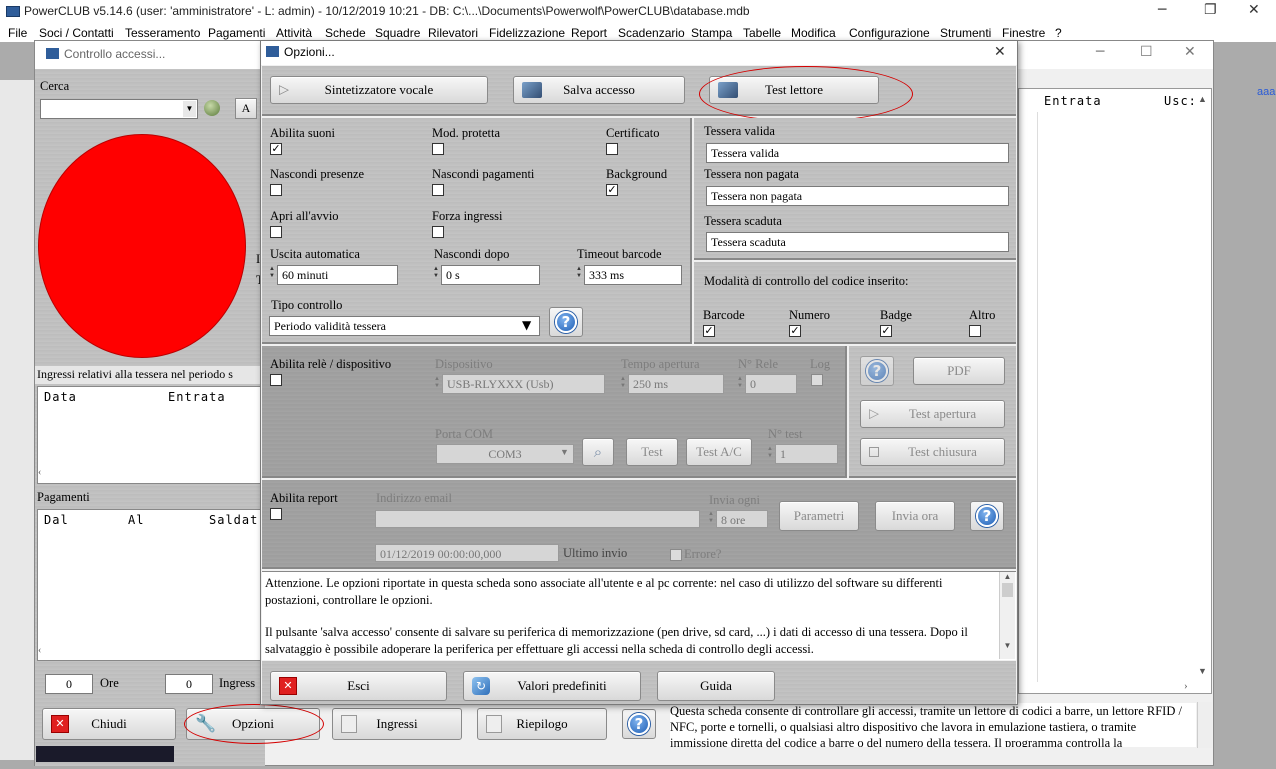 This screenshot has height=769, width=1276. I want to click on test-rele-button: Test, so click(652, 452).